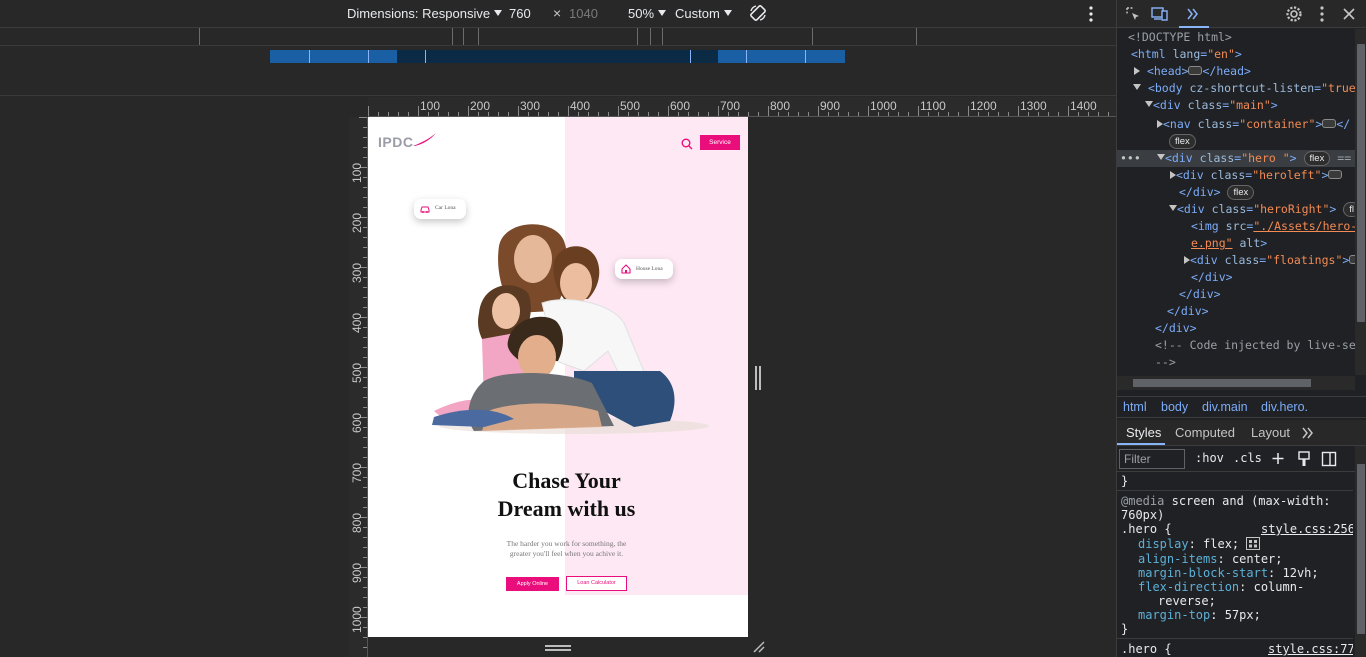  Describe the element at coordinates (1225, 407) in the screenshot. I see `breadcrumb-div-main: div.main` at that location.